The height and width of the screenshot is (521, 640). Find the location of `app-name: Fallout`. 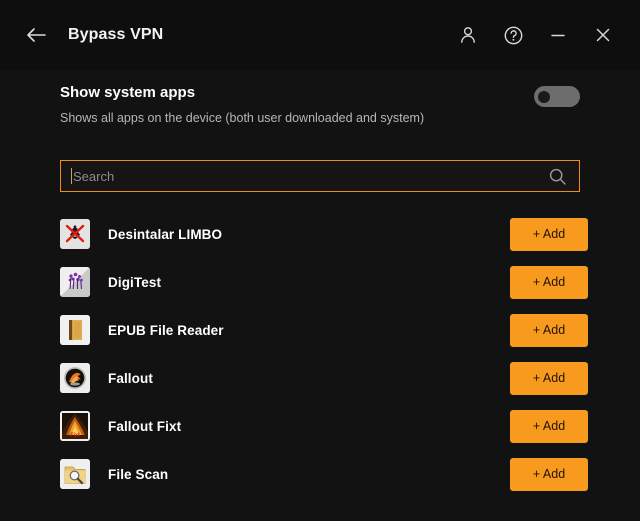

app-name: Fallout is located at coordinates (130, 378).